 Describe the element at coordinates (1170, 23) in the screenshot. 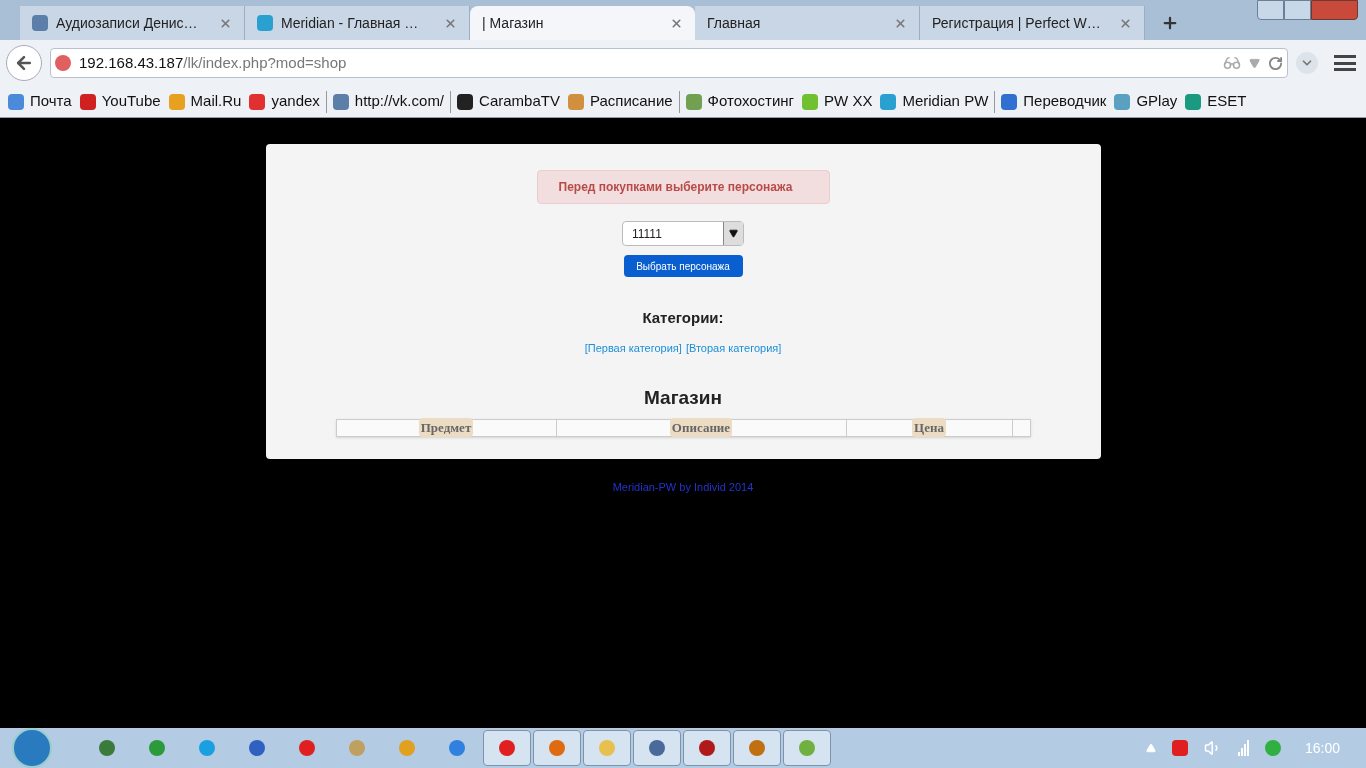

I see `new-tab-icon` at that location.